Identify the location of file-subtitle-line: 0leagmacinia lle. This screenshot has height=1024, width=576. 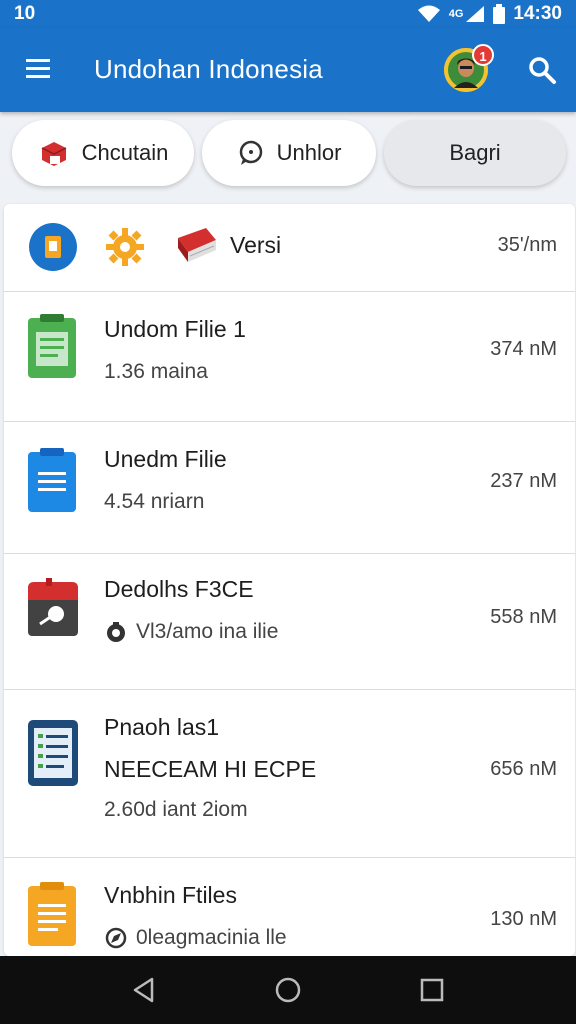
(195, 938).